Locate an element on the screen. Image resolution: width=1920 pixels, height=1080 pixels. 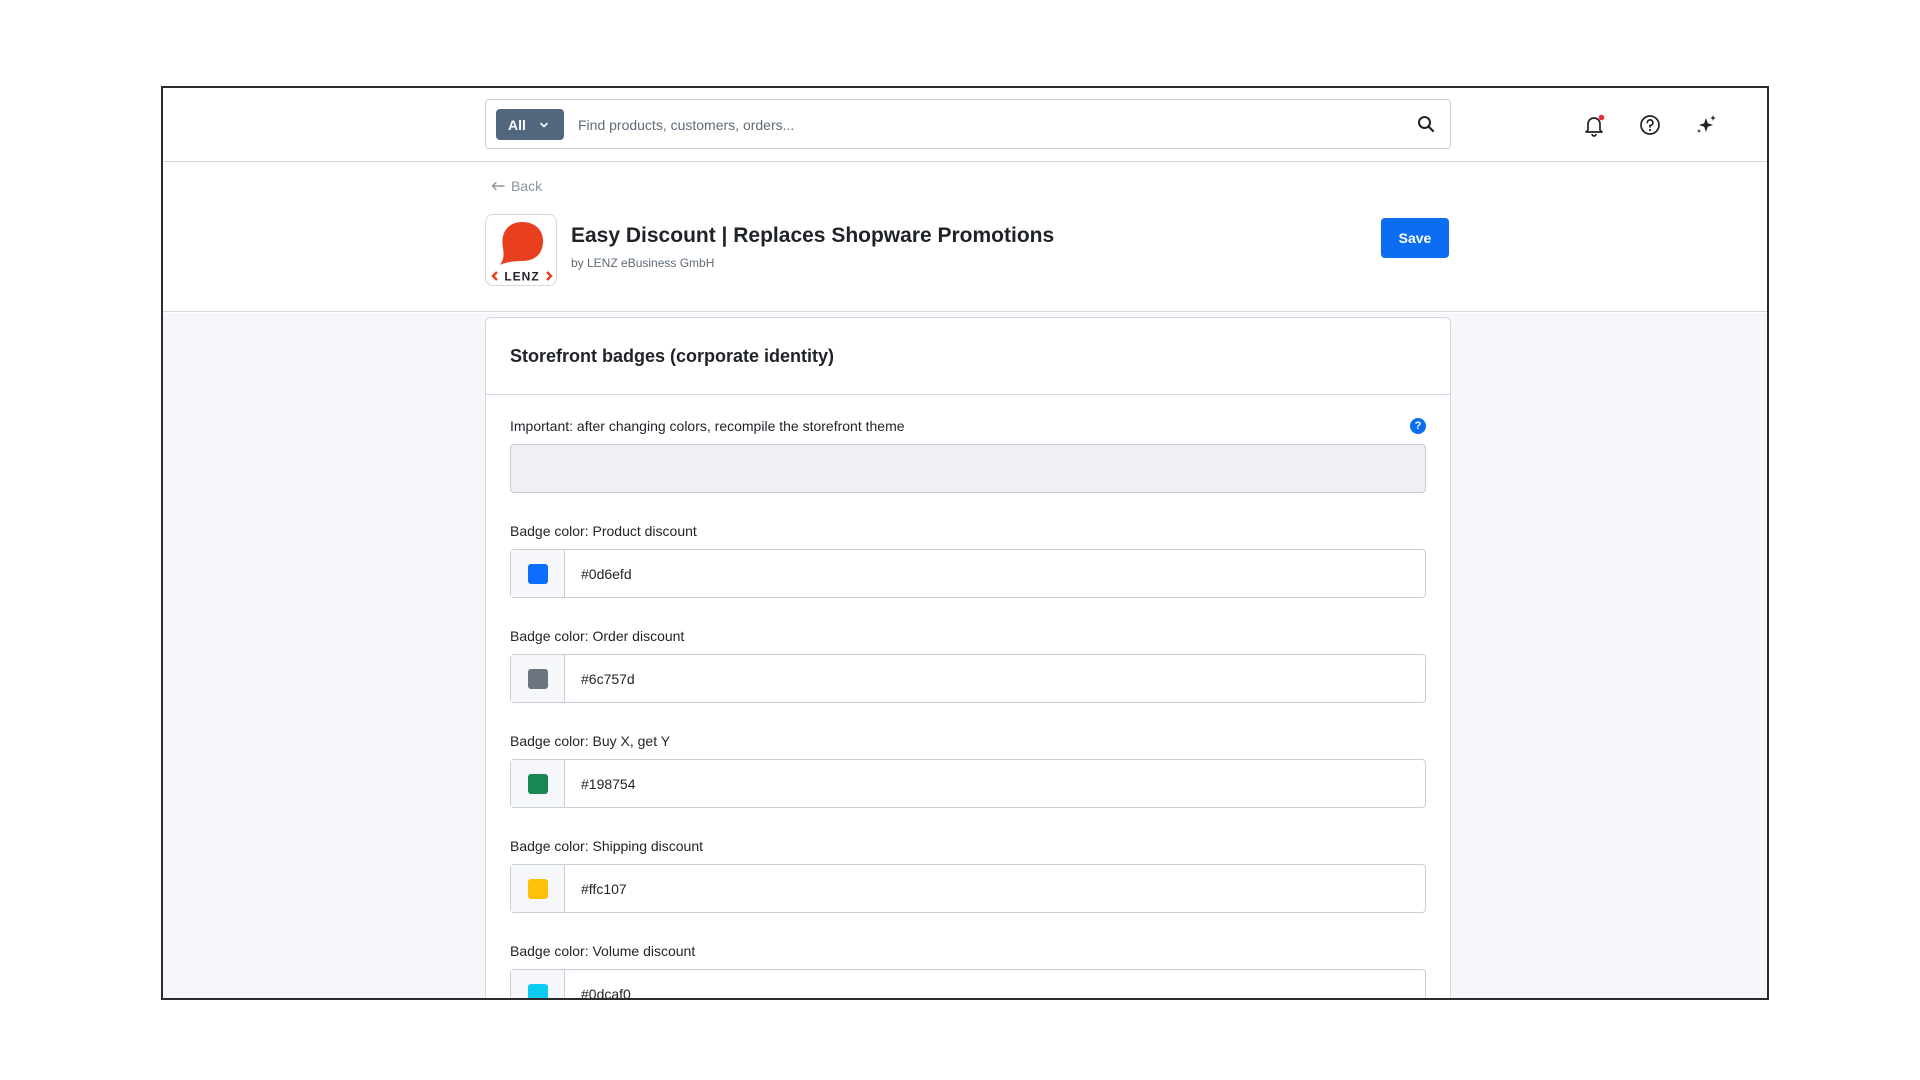
color-field-order-discount: Badge color: Order discount is located at coordinates (968, 665).